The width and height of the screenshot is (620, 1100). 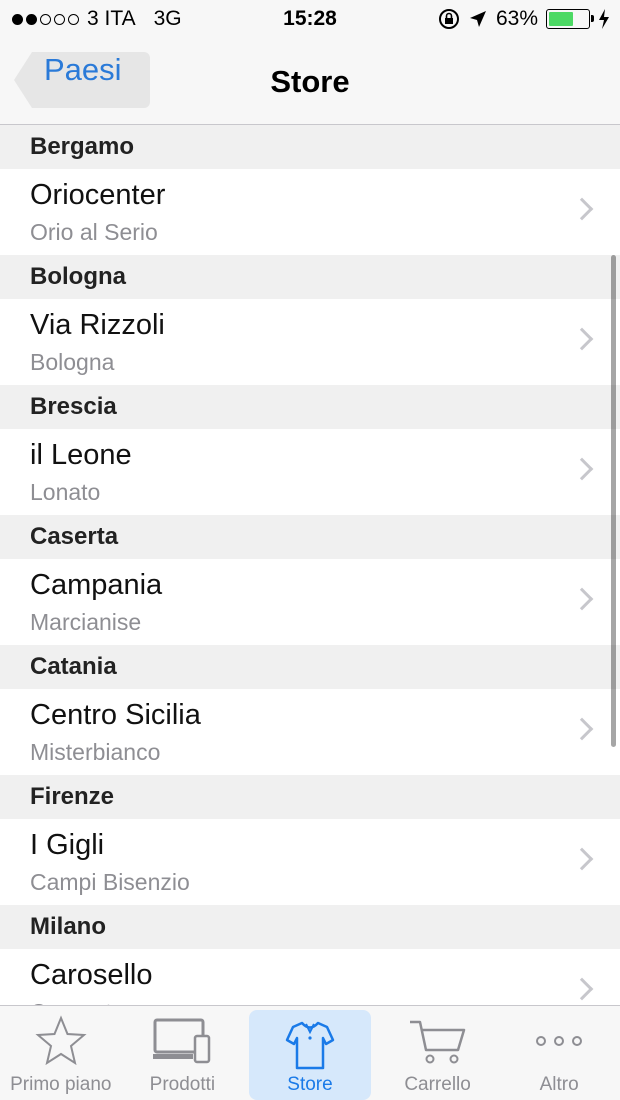 I want to click on battery-percent: 63%, so click(x=516, y=18).